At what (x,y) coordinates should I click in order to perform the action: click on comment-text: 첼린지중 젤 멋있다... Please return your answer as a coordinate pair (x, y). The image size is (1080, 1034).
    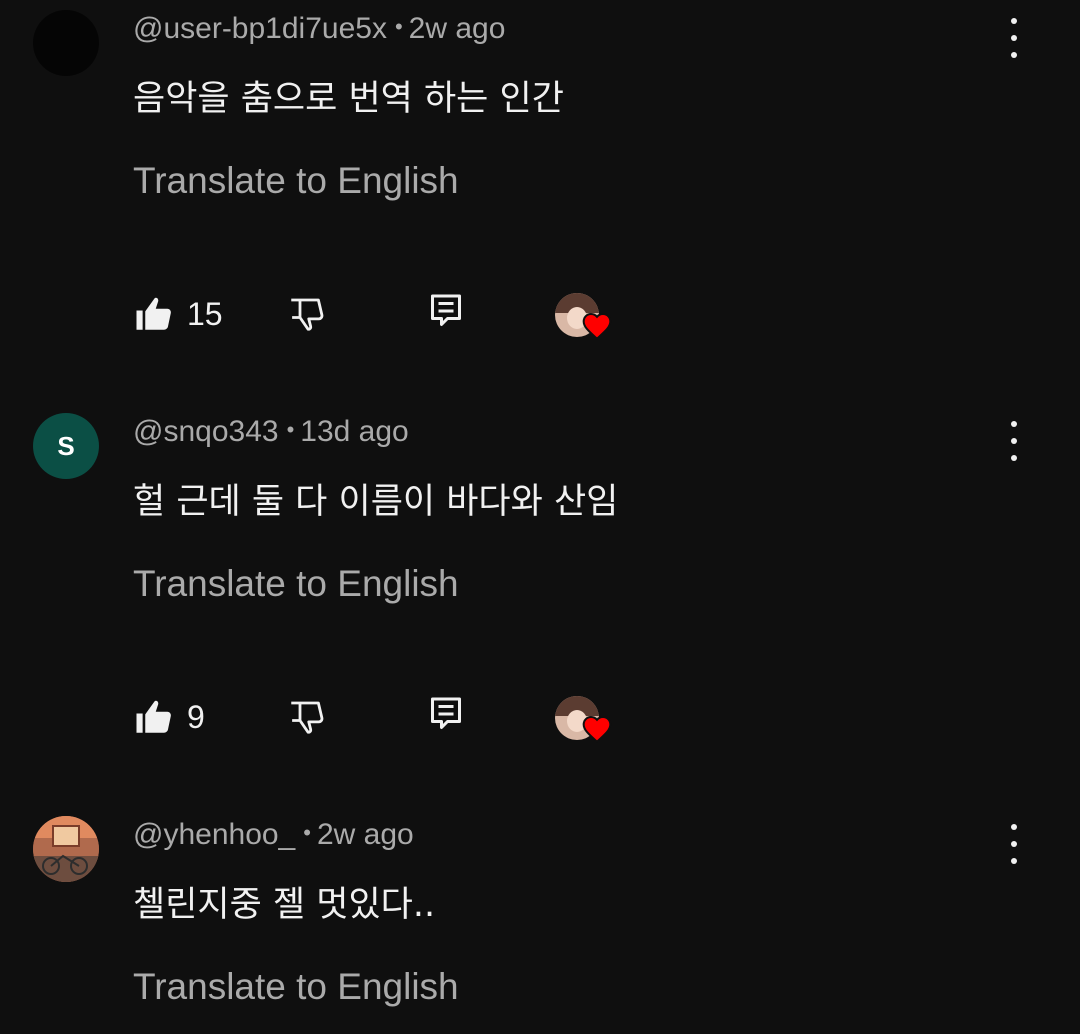
    Looking at the image, I should click on (284, 905).